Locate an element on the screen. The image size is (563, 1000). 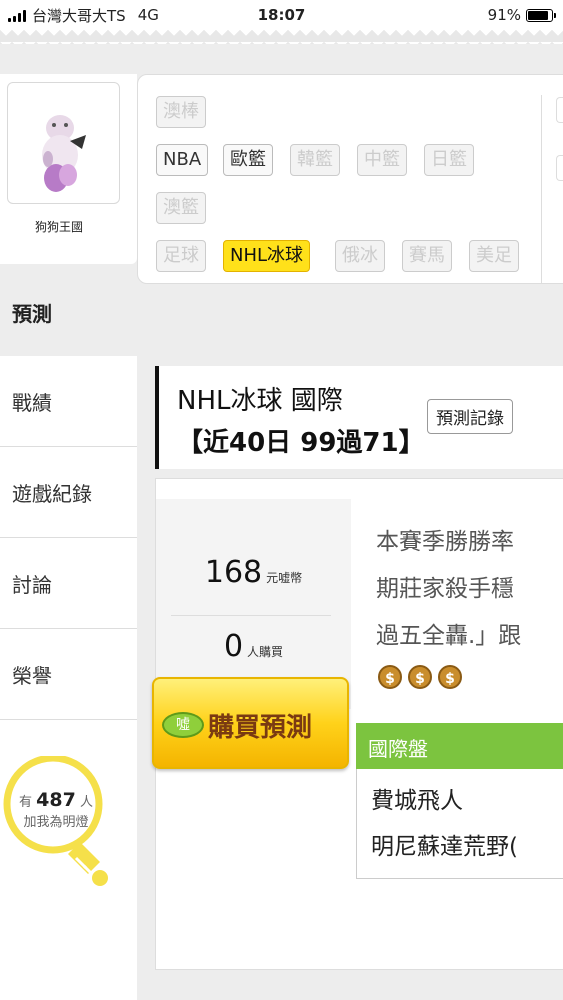
buy-prediction-button: 噓 購買預測 is located at coordinates (250, 723).